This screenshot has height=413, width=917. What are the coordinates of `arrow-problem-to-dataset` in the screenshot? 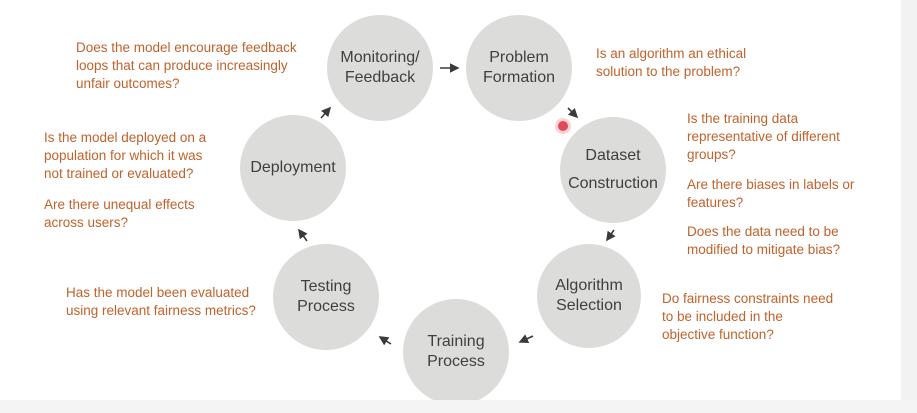 It's located at (573, 113).